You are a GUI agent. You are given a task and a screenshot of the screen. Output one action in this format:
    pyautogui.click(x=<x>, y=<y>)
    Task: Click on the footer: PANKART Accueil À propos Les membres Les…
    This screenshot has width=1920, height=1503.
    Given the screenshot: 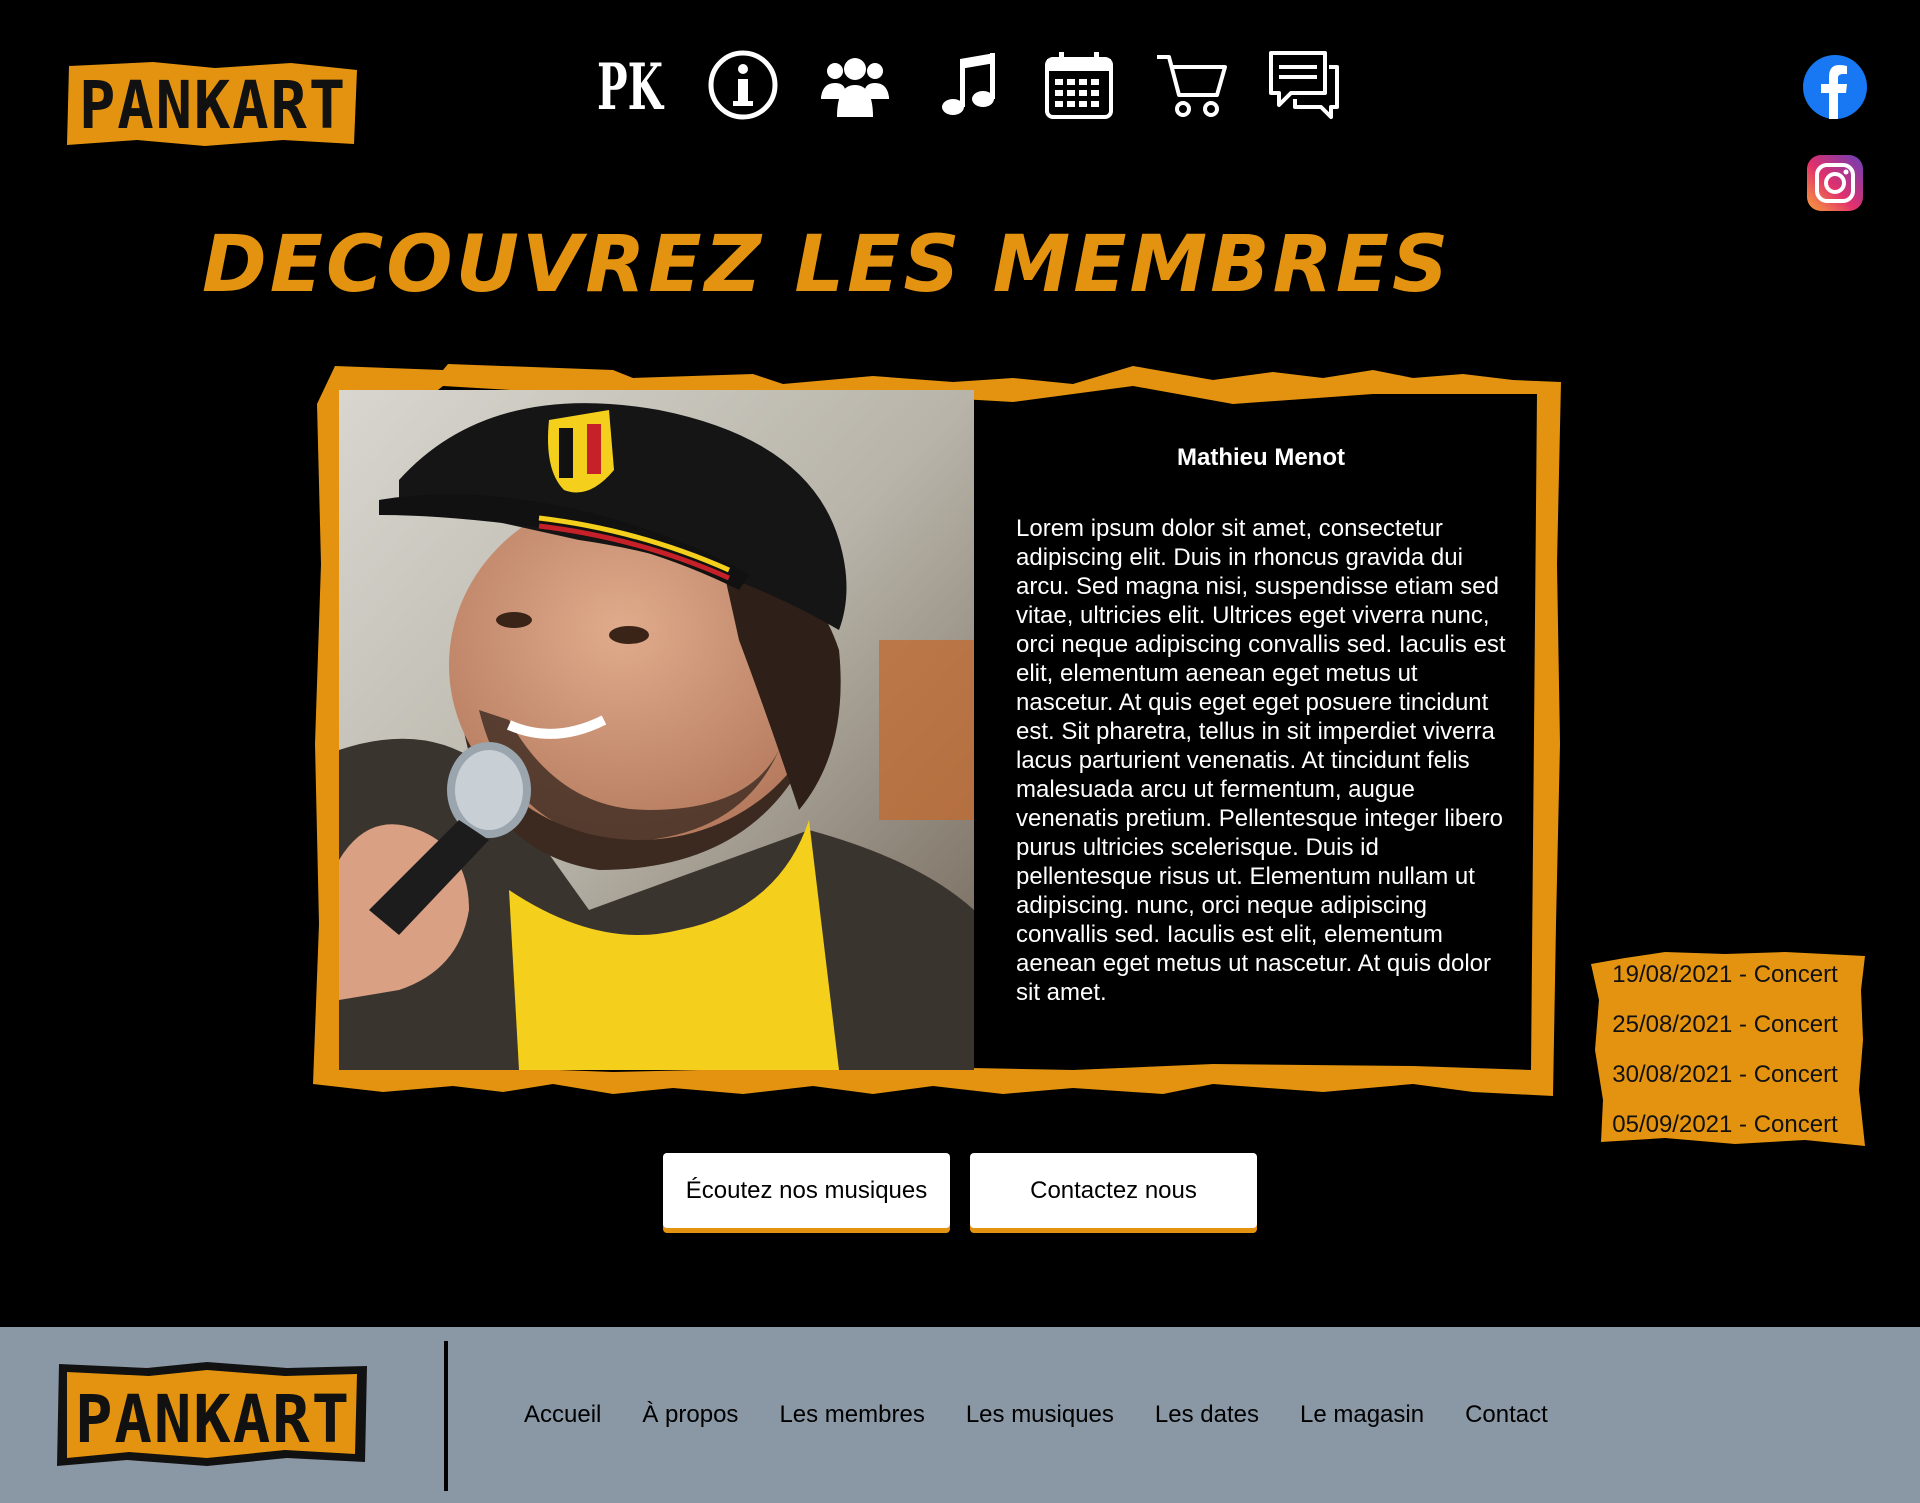 What is the action you would take?
    pyautogui.click(x=960, y=1415)
    